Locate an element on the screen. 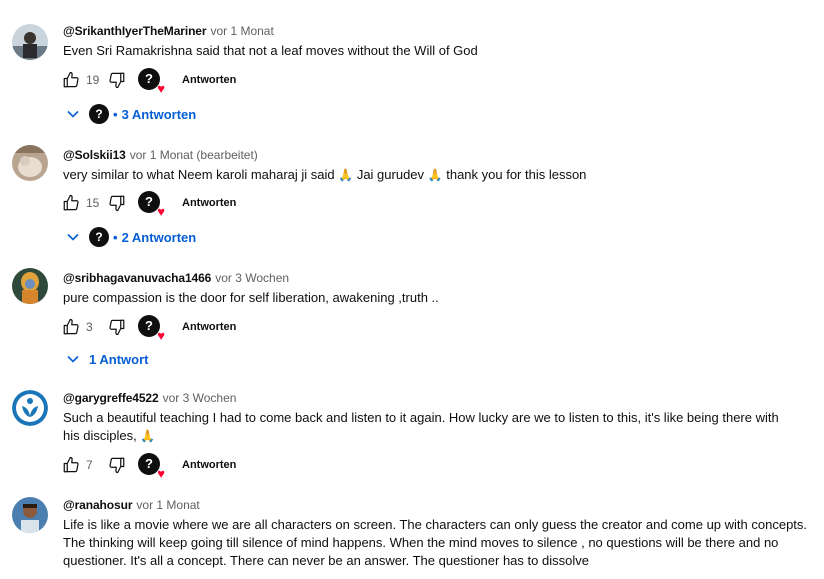 This screenshot has width=824, height=579. replies-count-label: 1 Antwort is located at coordinates (119, 359).